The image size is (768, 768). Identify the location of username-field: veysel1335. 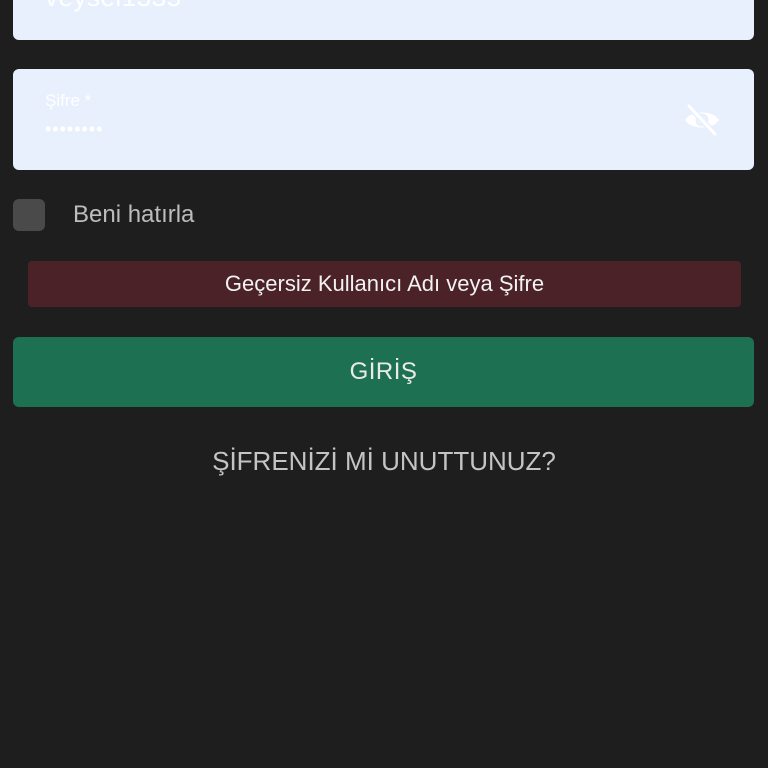
(383, 20).